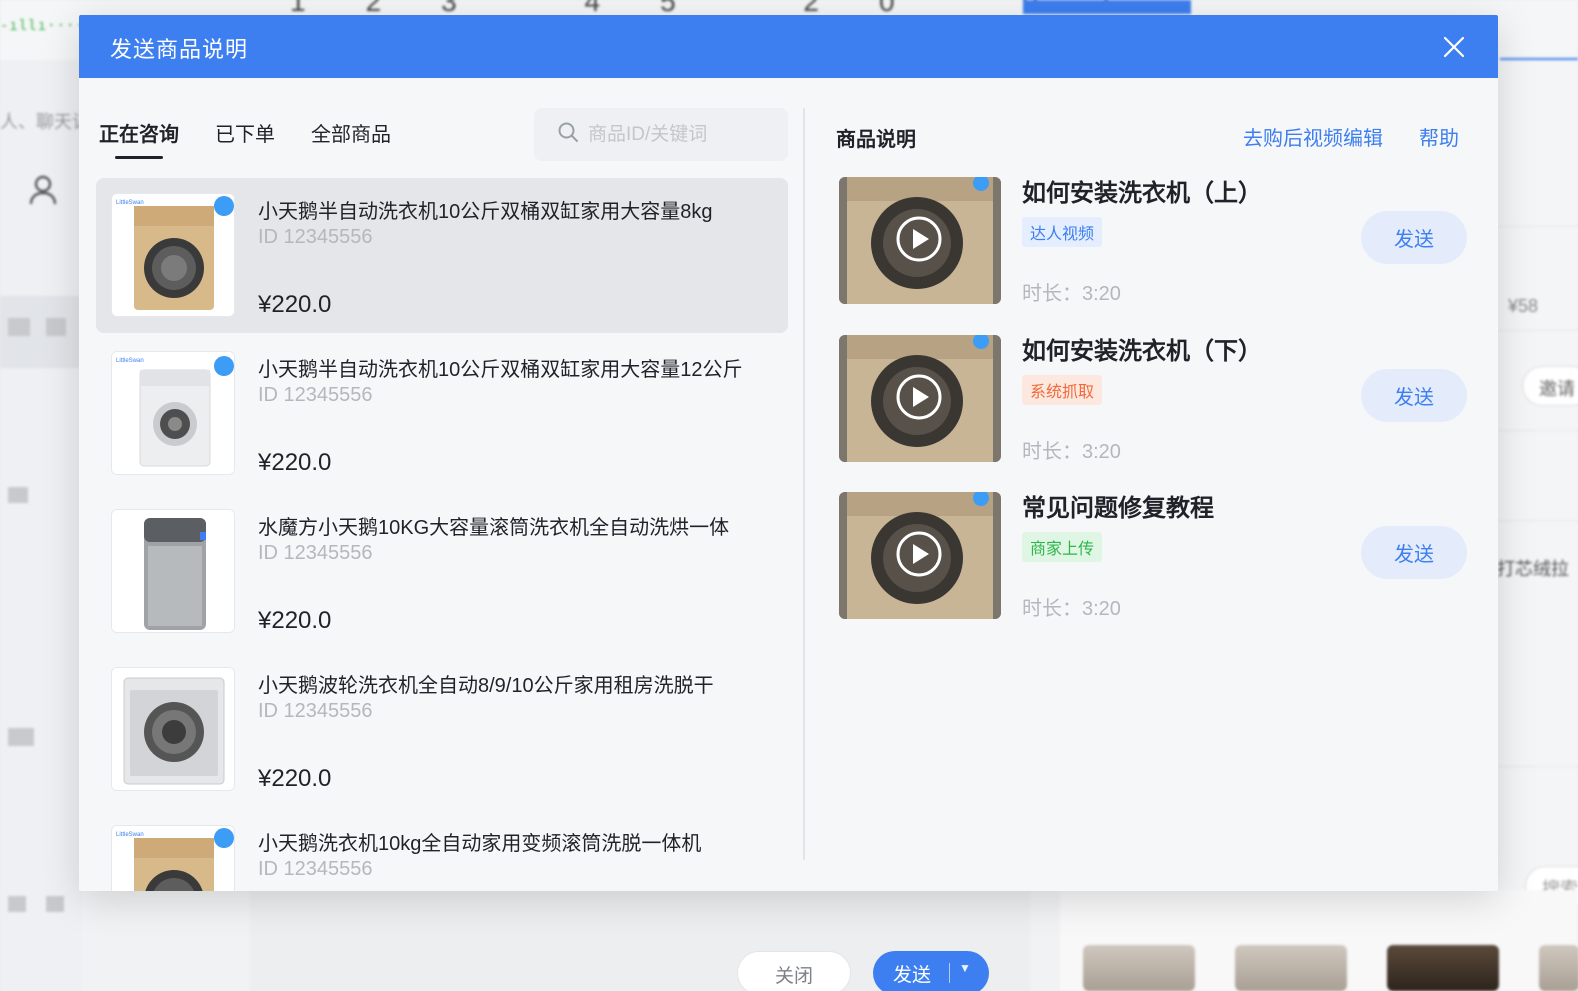 The width and height of the screenshot is (1578, 991). Describe the element at coordinates (351, 138) in the screenshot. I see `tab-all-products: 全部商品` at that location.